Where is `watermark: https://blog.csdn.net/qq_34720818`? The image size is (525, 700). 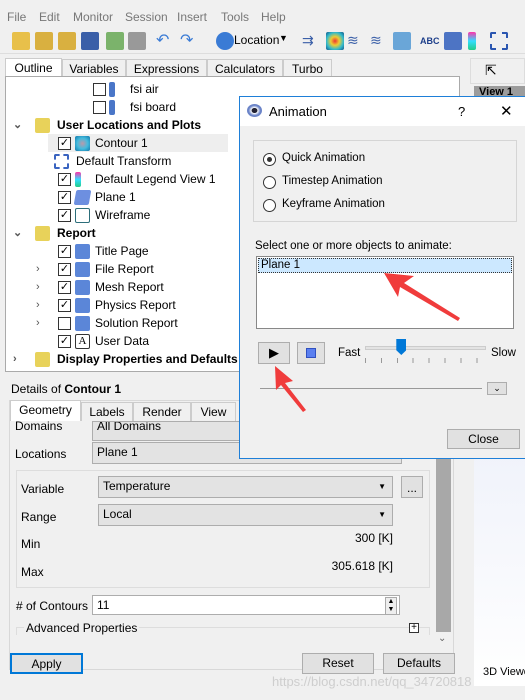
watermark: https://blog.csdn.net/qq_34720818 is located at coordinates (372, 681).